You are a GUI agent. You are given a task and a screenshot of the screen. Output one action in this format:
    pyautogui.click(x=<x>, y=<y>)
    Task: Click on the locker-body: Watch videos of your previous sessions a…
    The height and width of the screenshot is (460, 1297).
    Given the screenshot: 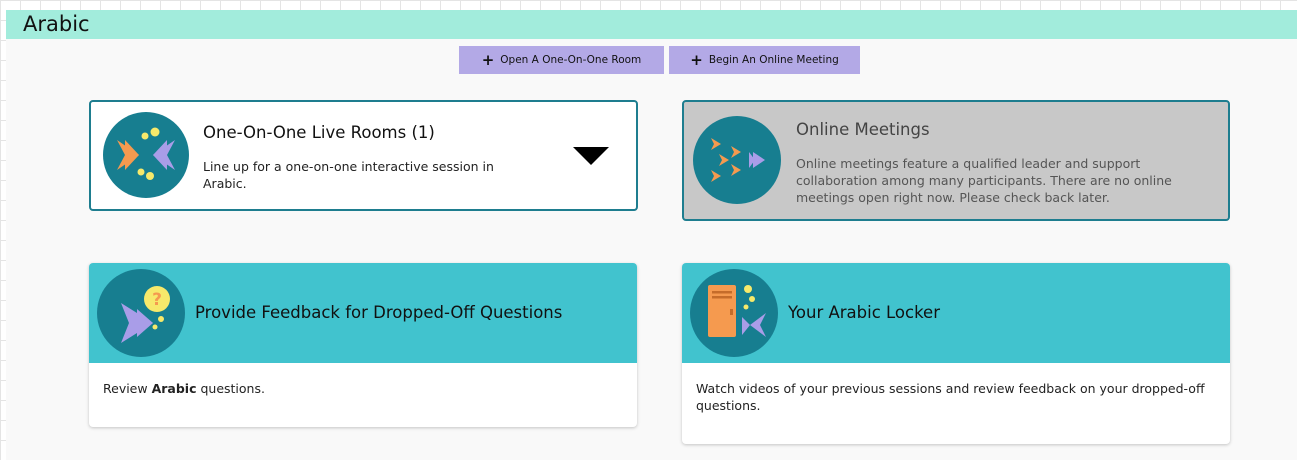 What is the action you would take?
    pyautogui.click(x=950, y=397)
    